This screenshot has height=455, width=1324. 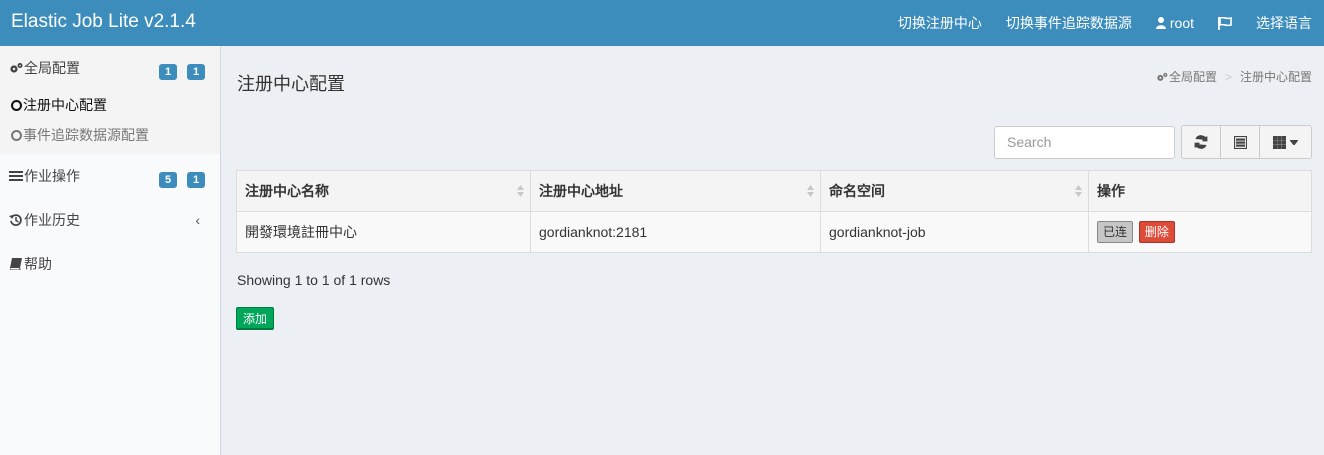 I want to click on sidebar-item-event-source-config: 事件追踪数据源配置, so click(x=110, y=135).